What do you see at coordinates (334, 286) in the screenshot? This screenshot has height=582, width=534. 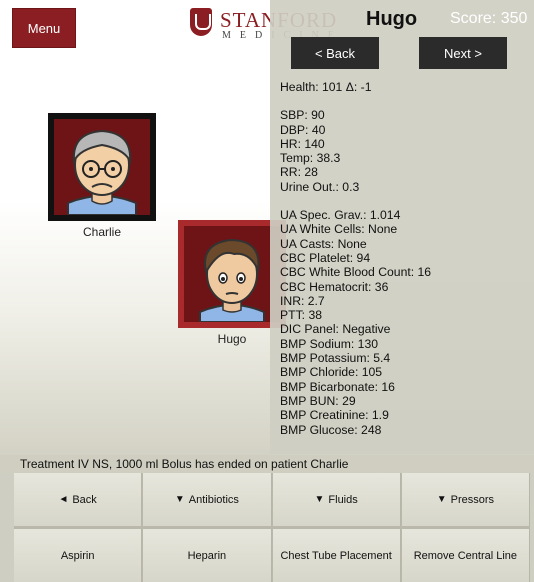 I see `lab-row: CBC Hematocrit: 36` at bounding box center [334, 286].